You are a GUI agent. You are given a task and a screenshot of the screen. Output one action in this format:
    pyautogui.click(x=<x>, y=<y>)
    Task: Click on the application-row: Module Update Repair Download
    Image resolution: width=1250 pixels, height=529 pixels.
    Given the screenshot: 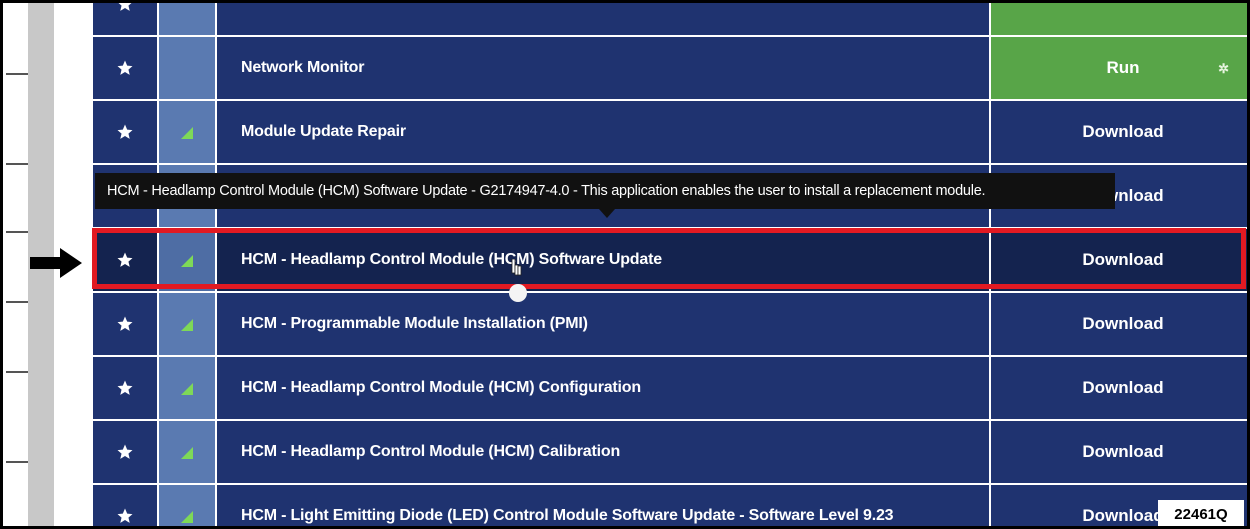 What is the action you would take?
    pyautogui.click(x=670, y=133)
    